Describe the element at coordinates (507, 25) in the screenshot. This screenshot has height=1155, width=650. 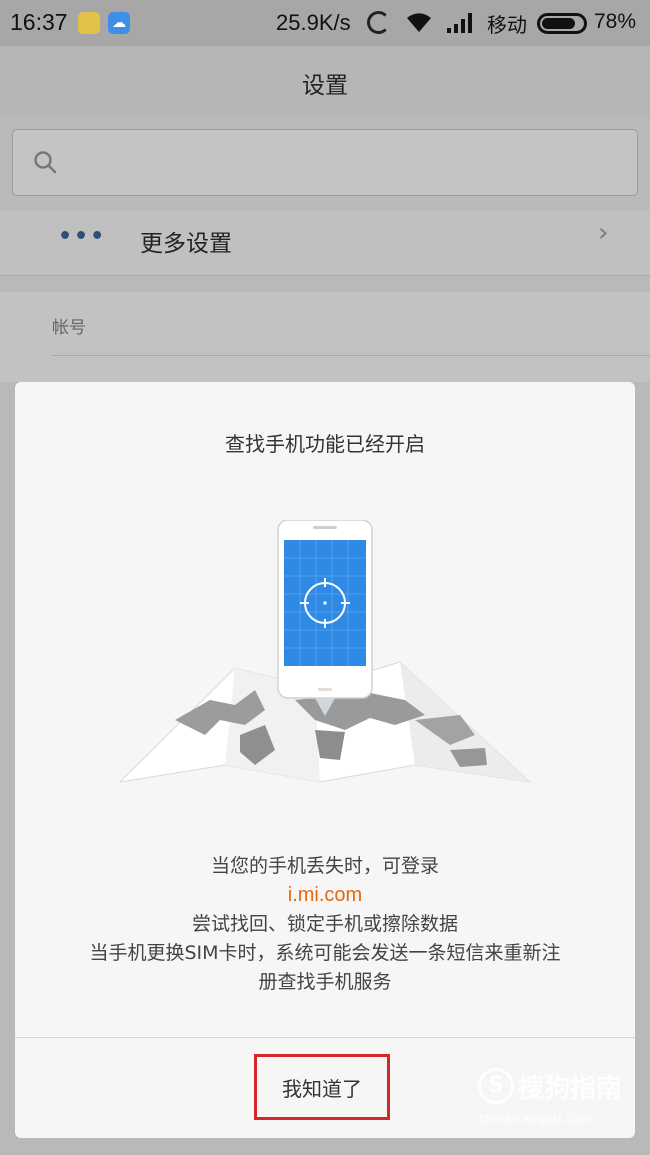
I see `carrier-label: 移动` at that location.